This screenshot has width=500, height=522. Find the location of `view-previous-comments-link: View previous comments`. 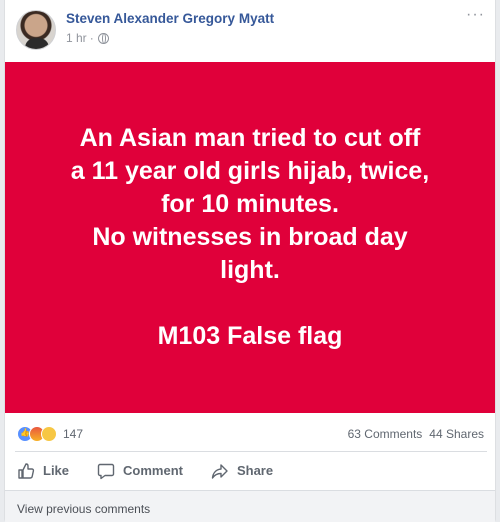

view-previous-comments-link: View previous comments is located at coordinates (83, 509).